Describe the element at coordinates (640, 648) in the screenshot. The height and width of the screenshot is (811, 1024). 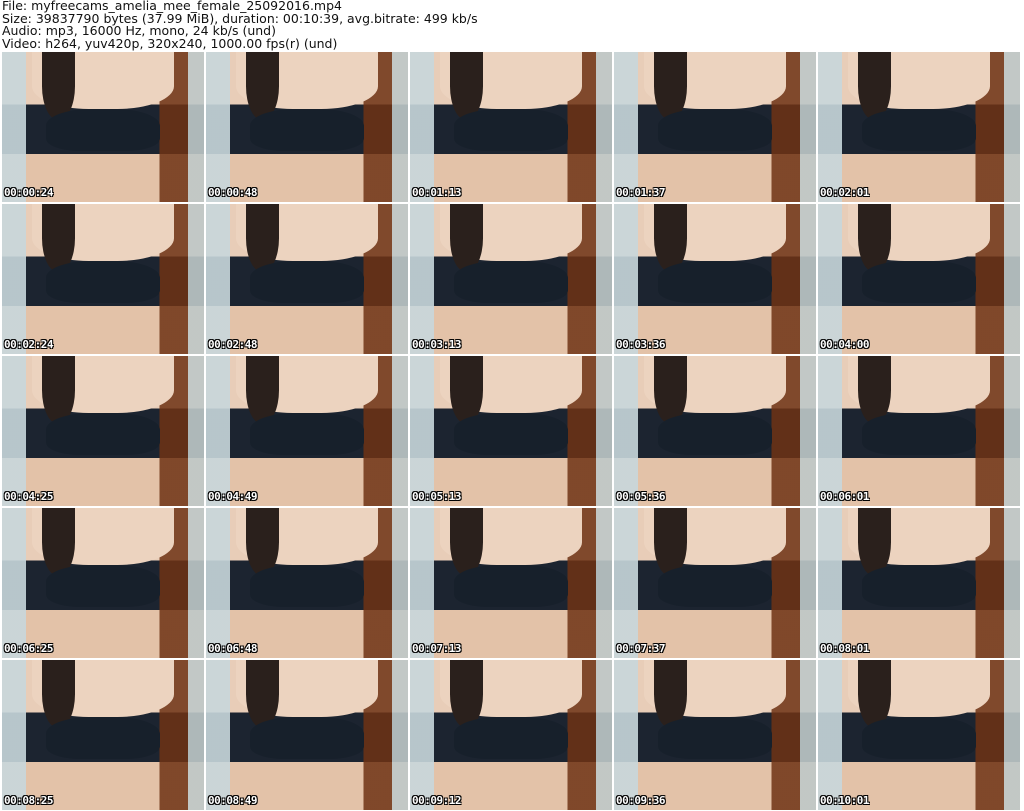
I see `thumbnail-timestamp: 00:07:37` at that location.